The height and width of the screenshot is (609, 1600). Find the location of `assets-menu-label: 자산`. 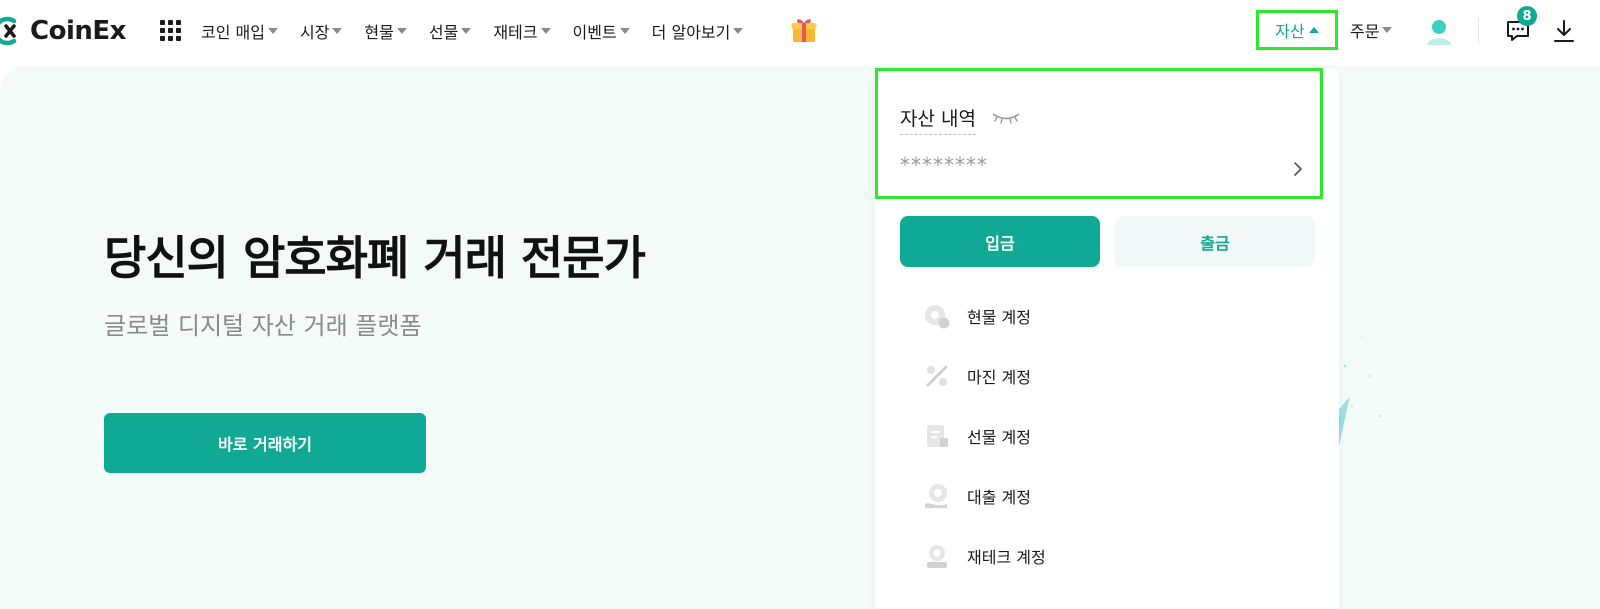

assets-menu-label: 자산 is located at coordinates (1290, 31).